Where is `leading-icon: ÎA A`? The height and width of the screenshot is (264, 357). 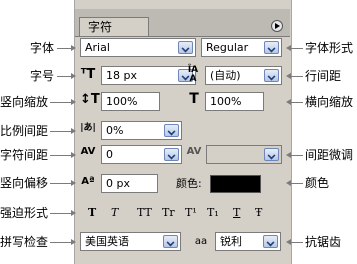 leading-icon: ÎA A is located at coordinates (193, 74).